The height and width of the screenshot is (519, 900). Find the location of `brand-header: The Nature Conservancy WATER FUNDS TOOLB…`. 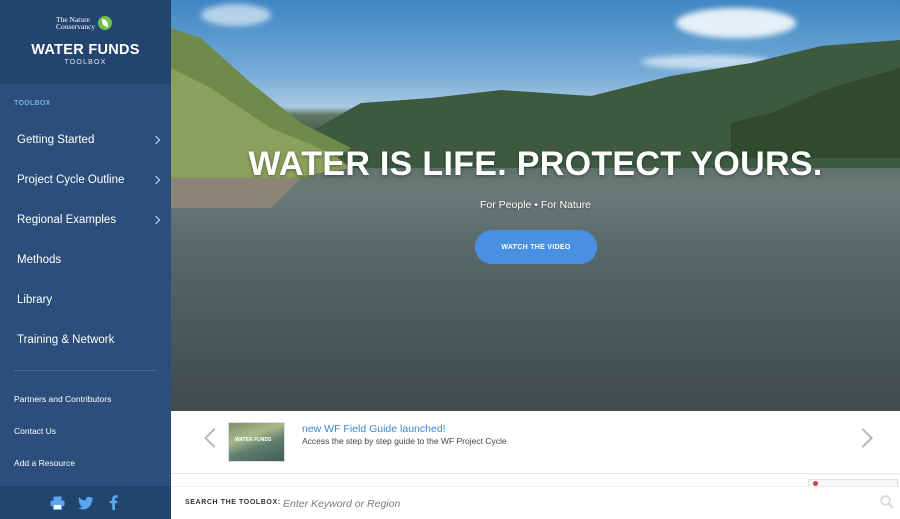

brand-header: The Nature Conservancy WATER FUNDS TOOLB… is located at coordinates (85, 42).